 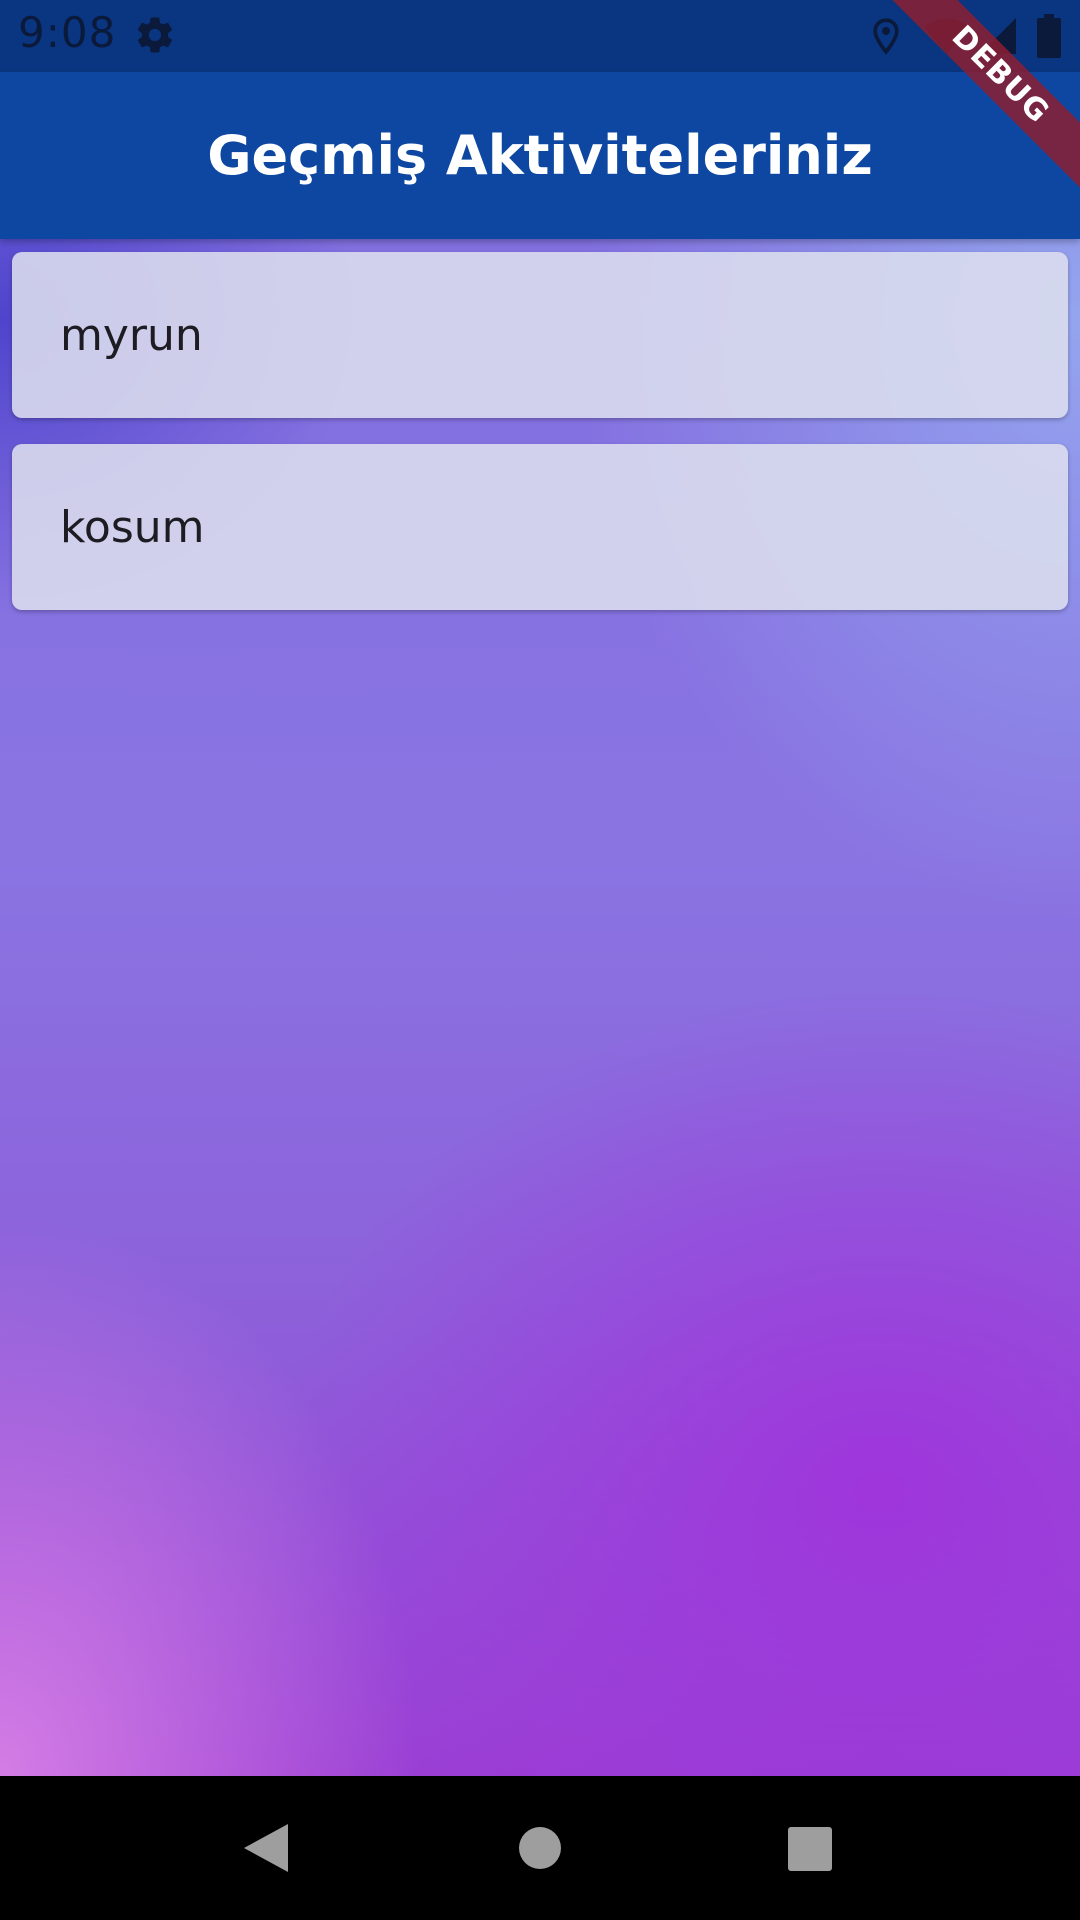 I want to click on page-title: Geçmiş Aktiviteleriniz, so click(x=540, y=155).